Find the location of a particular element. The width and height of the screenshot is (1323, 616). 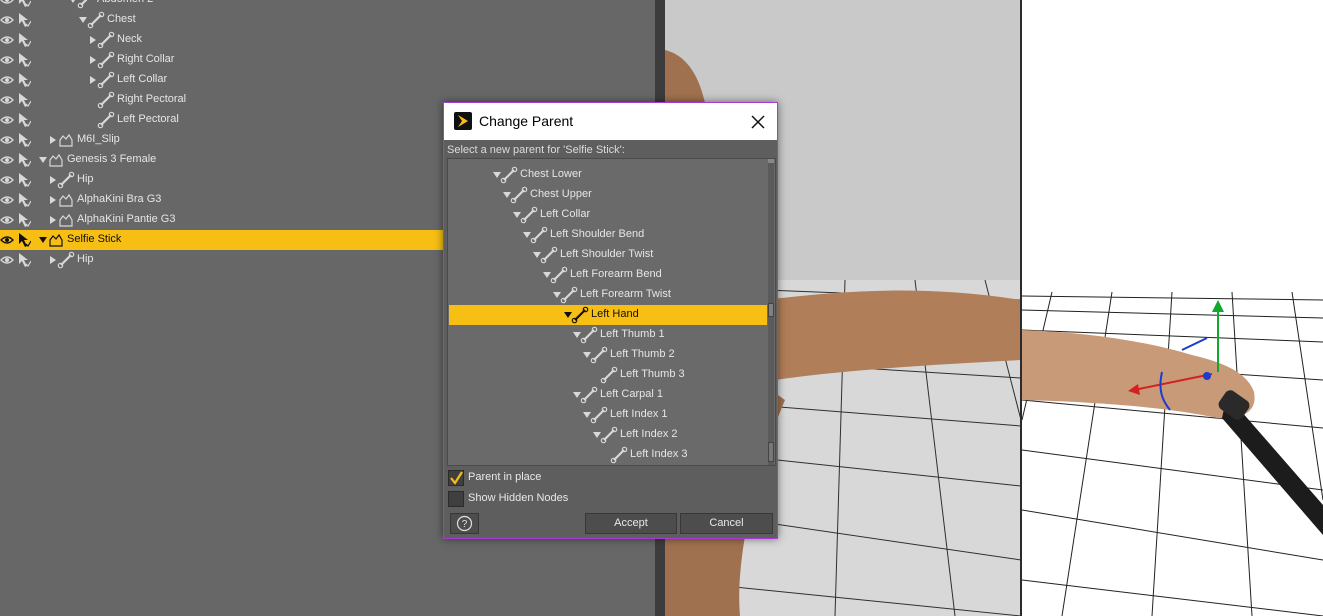

scene-node-row: Neck is located at coordinates (327, 40).